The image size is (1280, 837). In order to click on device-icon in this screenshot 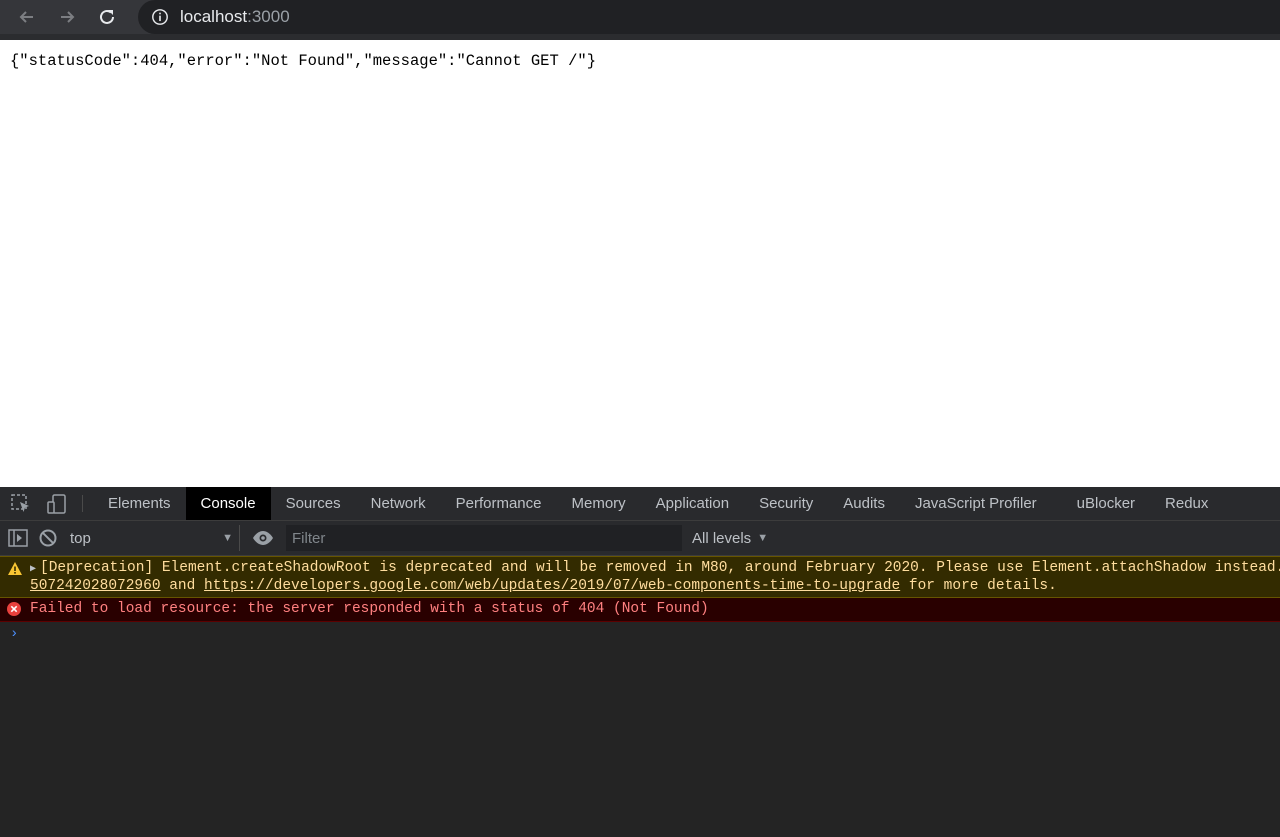, I will do `click(56, 503)`.